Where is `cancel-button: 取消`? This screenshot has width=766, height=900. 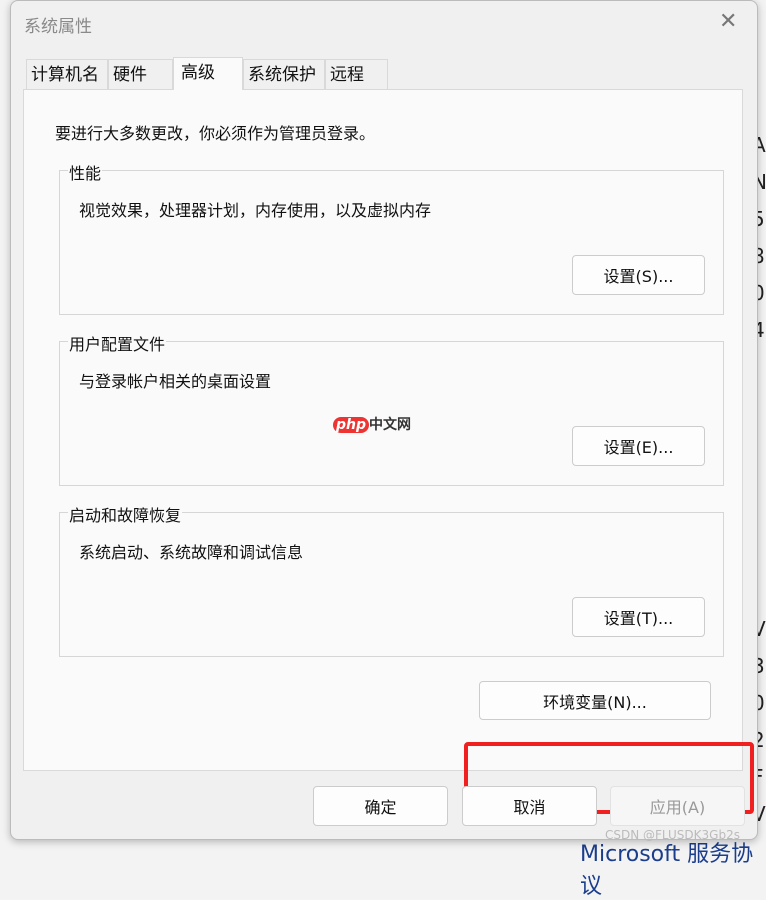
cancel-button: 取消 is located at coordinates (529, 806).